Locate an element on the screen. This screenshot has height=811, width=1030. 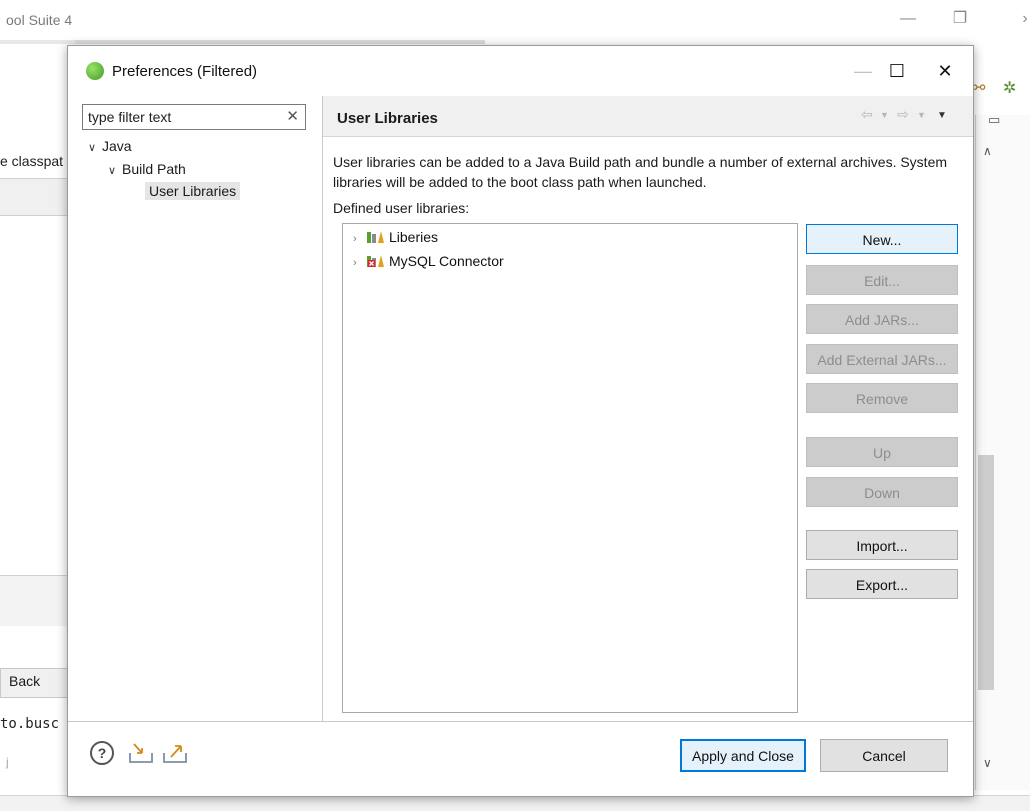
tree-item-java: ∨ Java is located at coordinates (110, 146).